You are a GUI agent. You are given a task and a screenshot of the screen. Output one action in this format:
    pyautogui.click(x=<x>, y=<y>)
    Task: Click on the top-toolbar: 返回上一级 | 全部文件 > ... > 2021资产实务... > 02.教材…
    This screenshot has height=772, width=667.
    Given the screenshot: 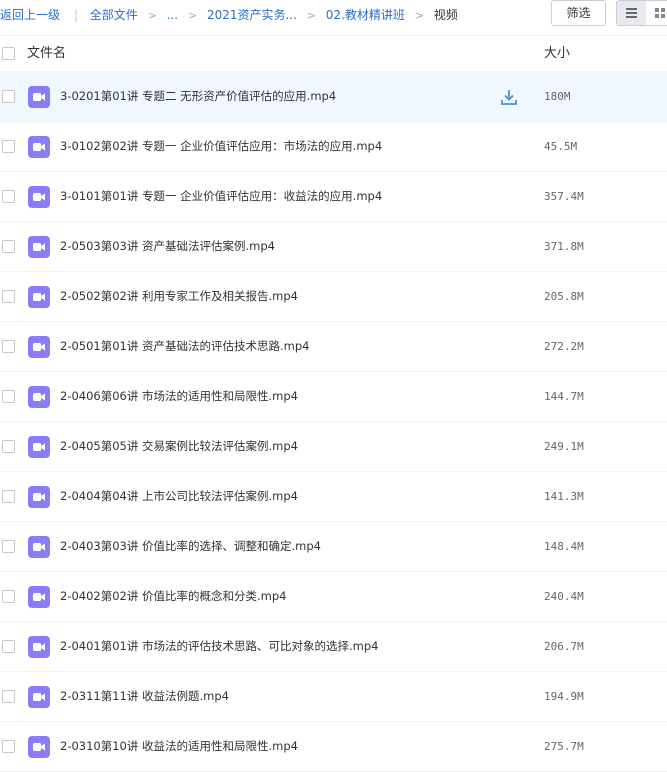 What is the action you would take?
    pyautogui.click(x=333, y=18)
    